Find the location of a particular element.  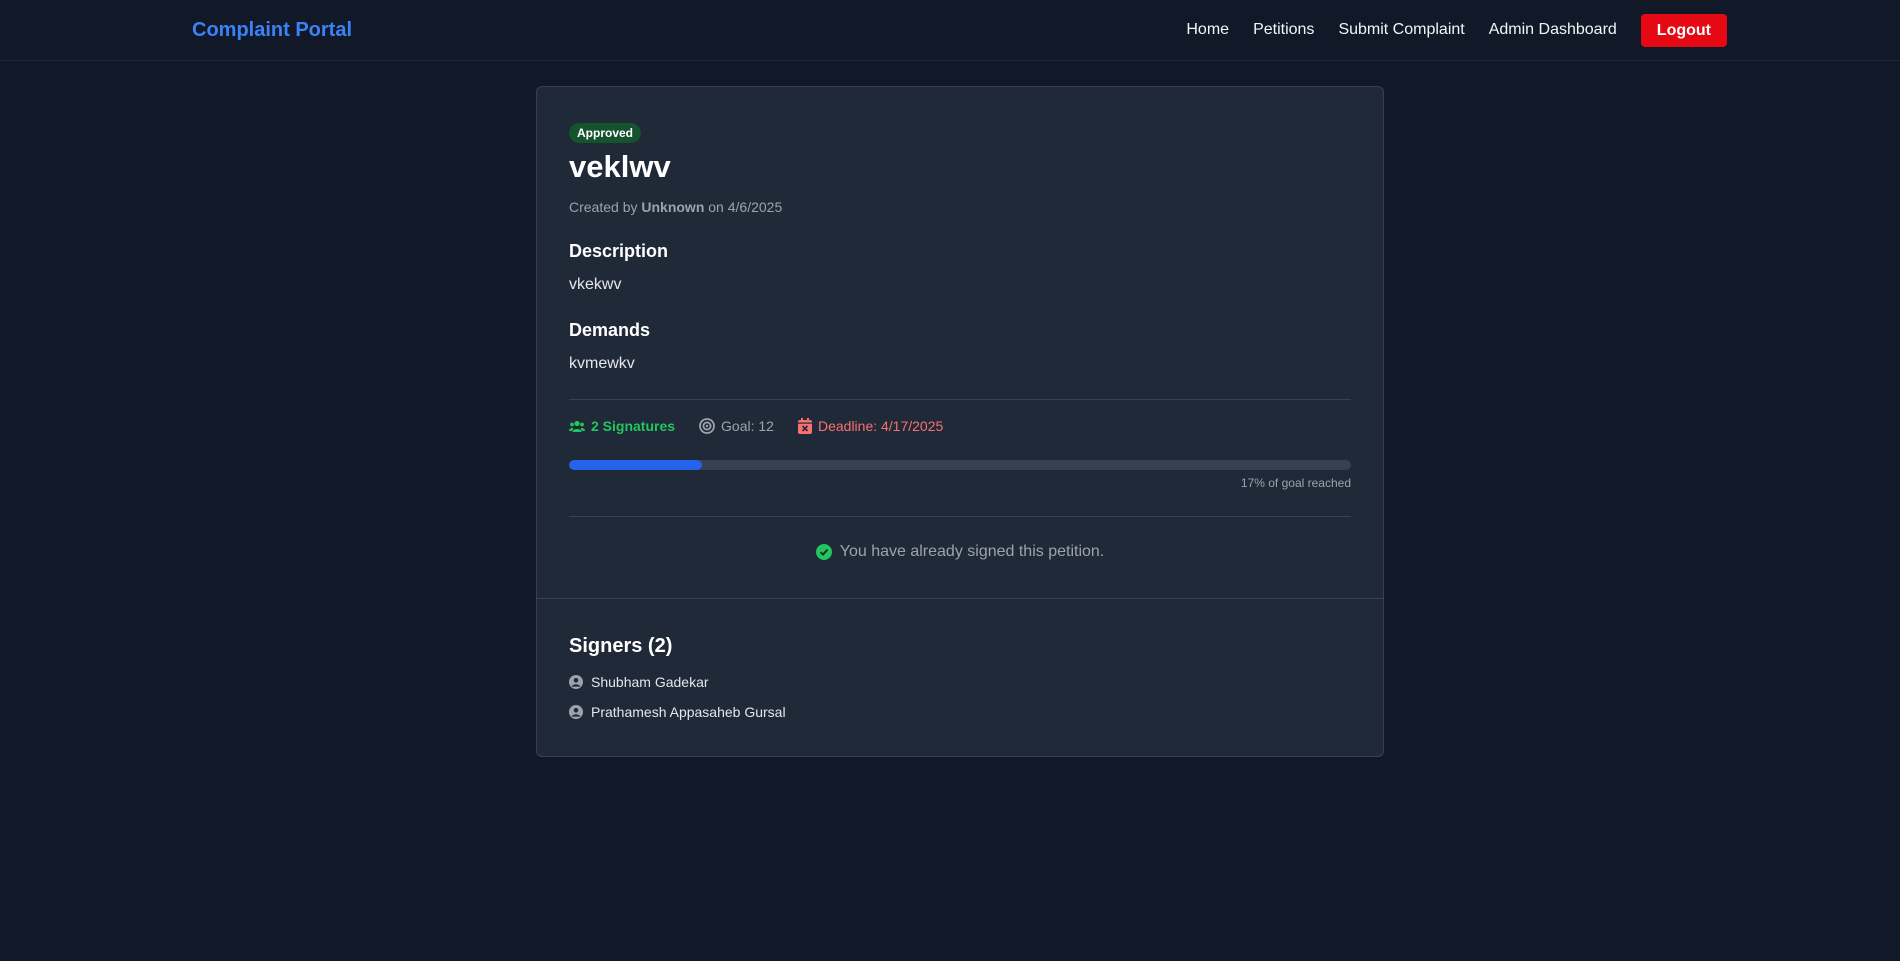

petition-title: veklwv is located at coordinates (620, 166).